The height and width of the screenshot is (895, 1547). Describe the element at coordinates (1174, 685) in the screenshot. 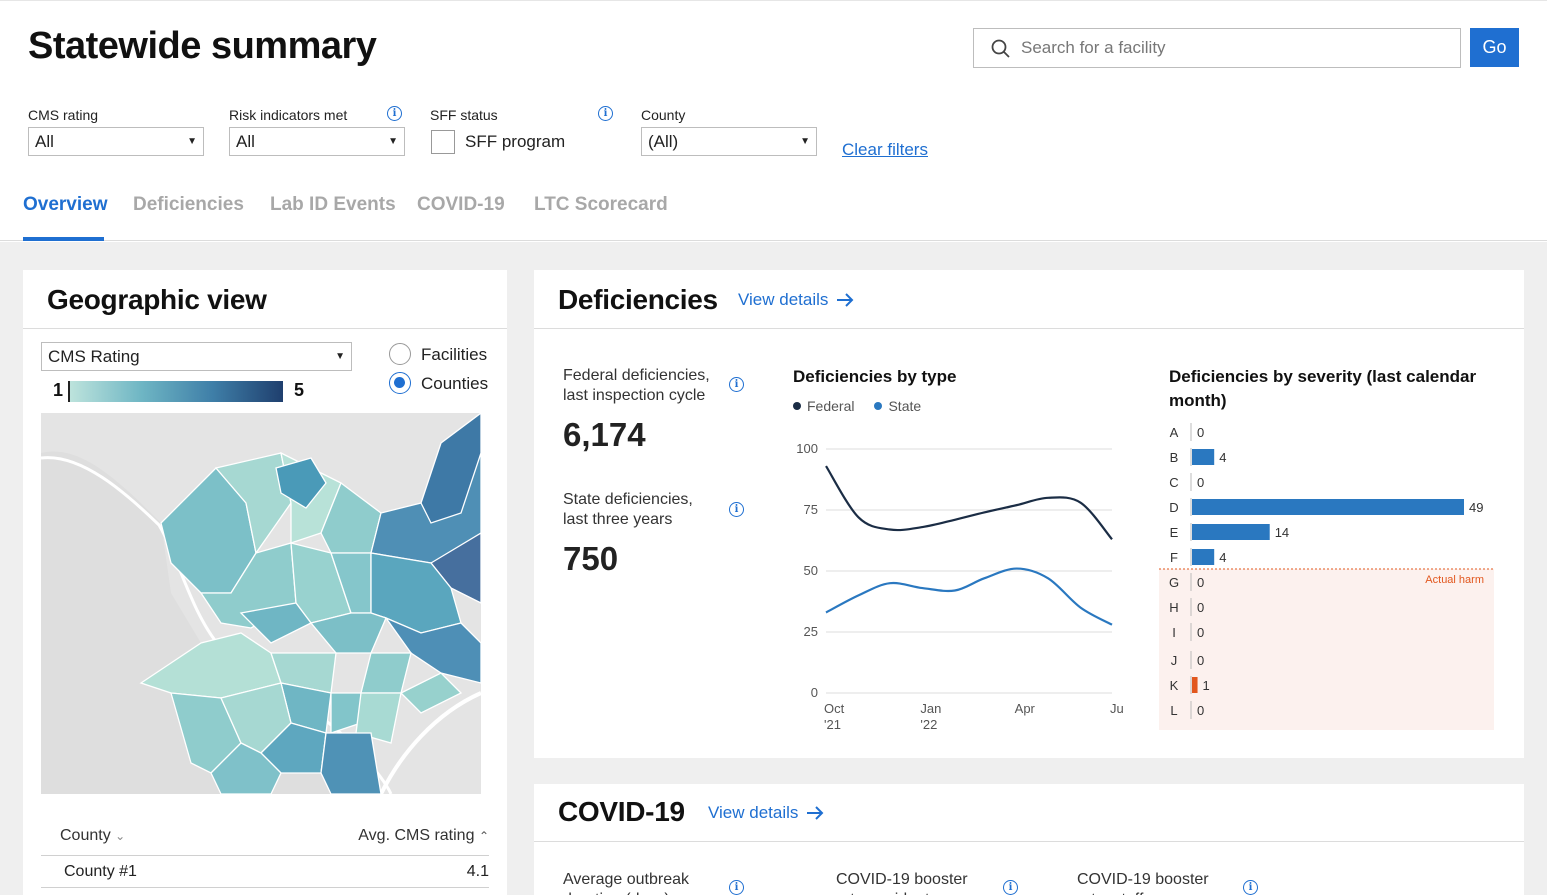

I see `severity-label-k: K` at that location.